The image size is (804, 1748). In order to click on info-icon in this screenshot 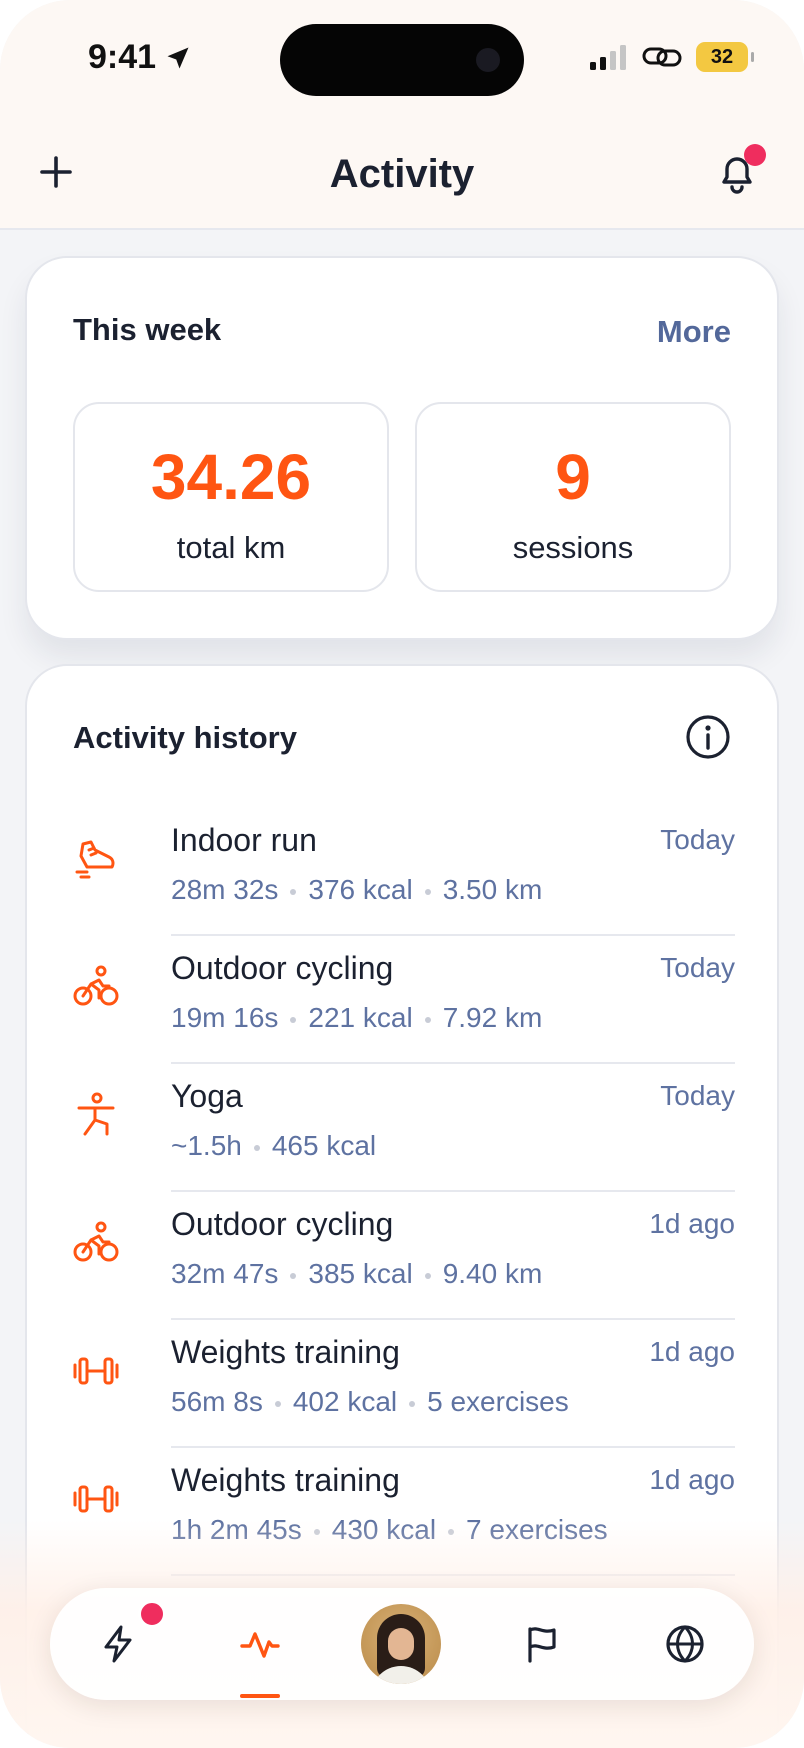, I will do `click(708, 737)`.